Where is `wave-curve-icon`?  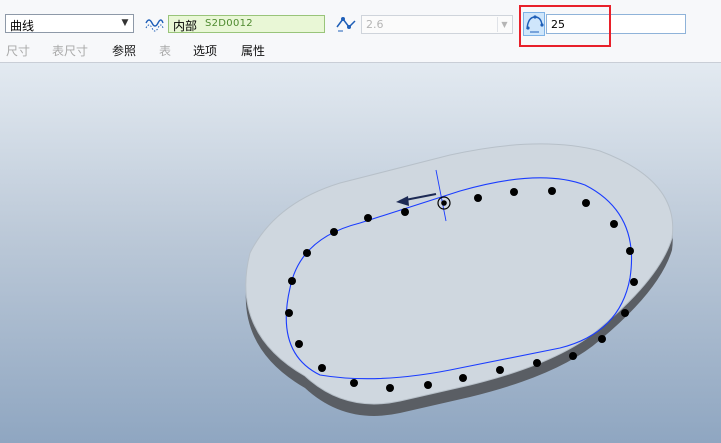
wave-curve-icon is located at coordinates (154, 24).